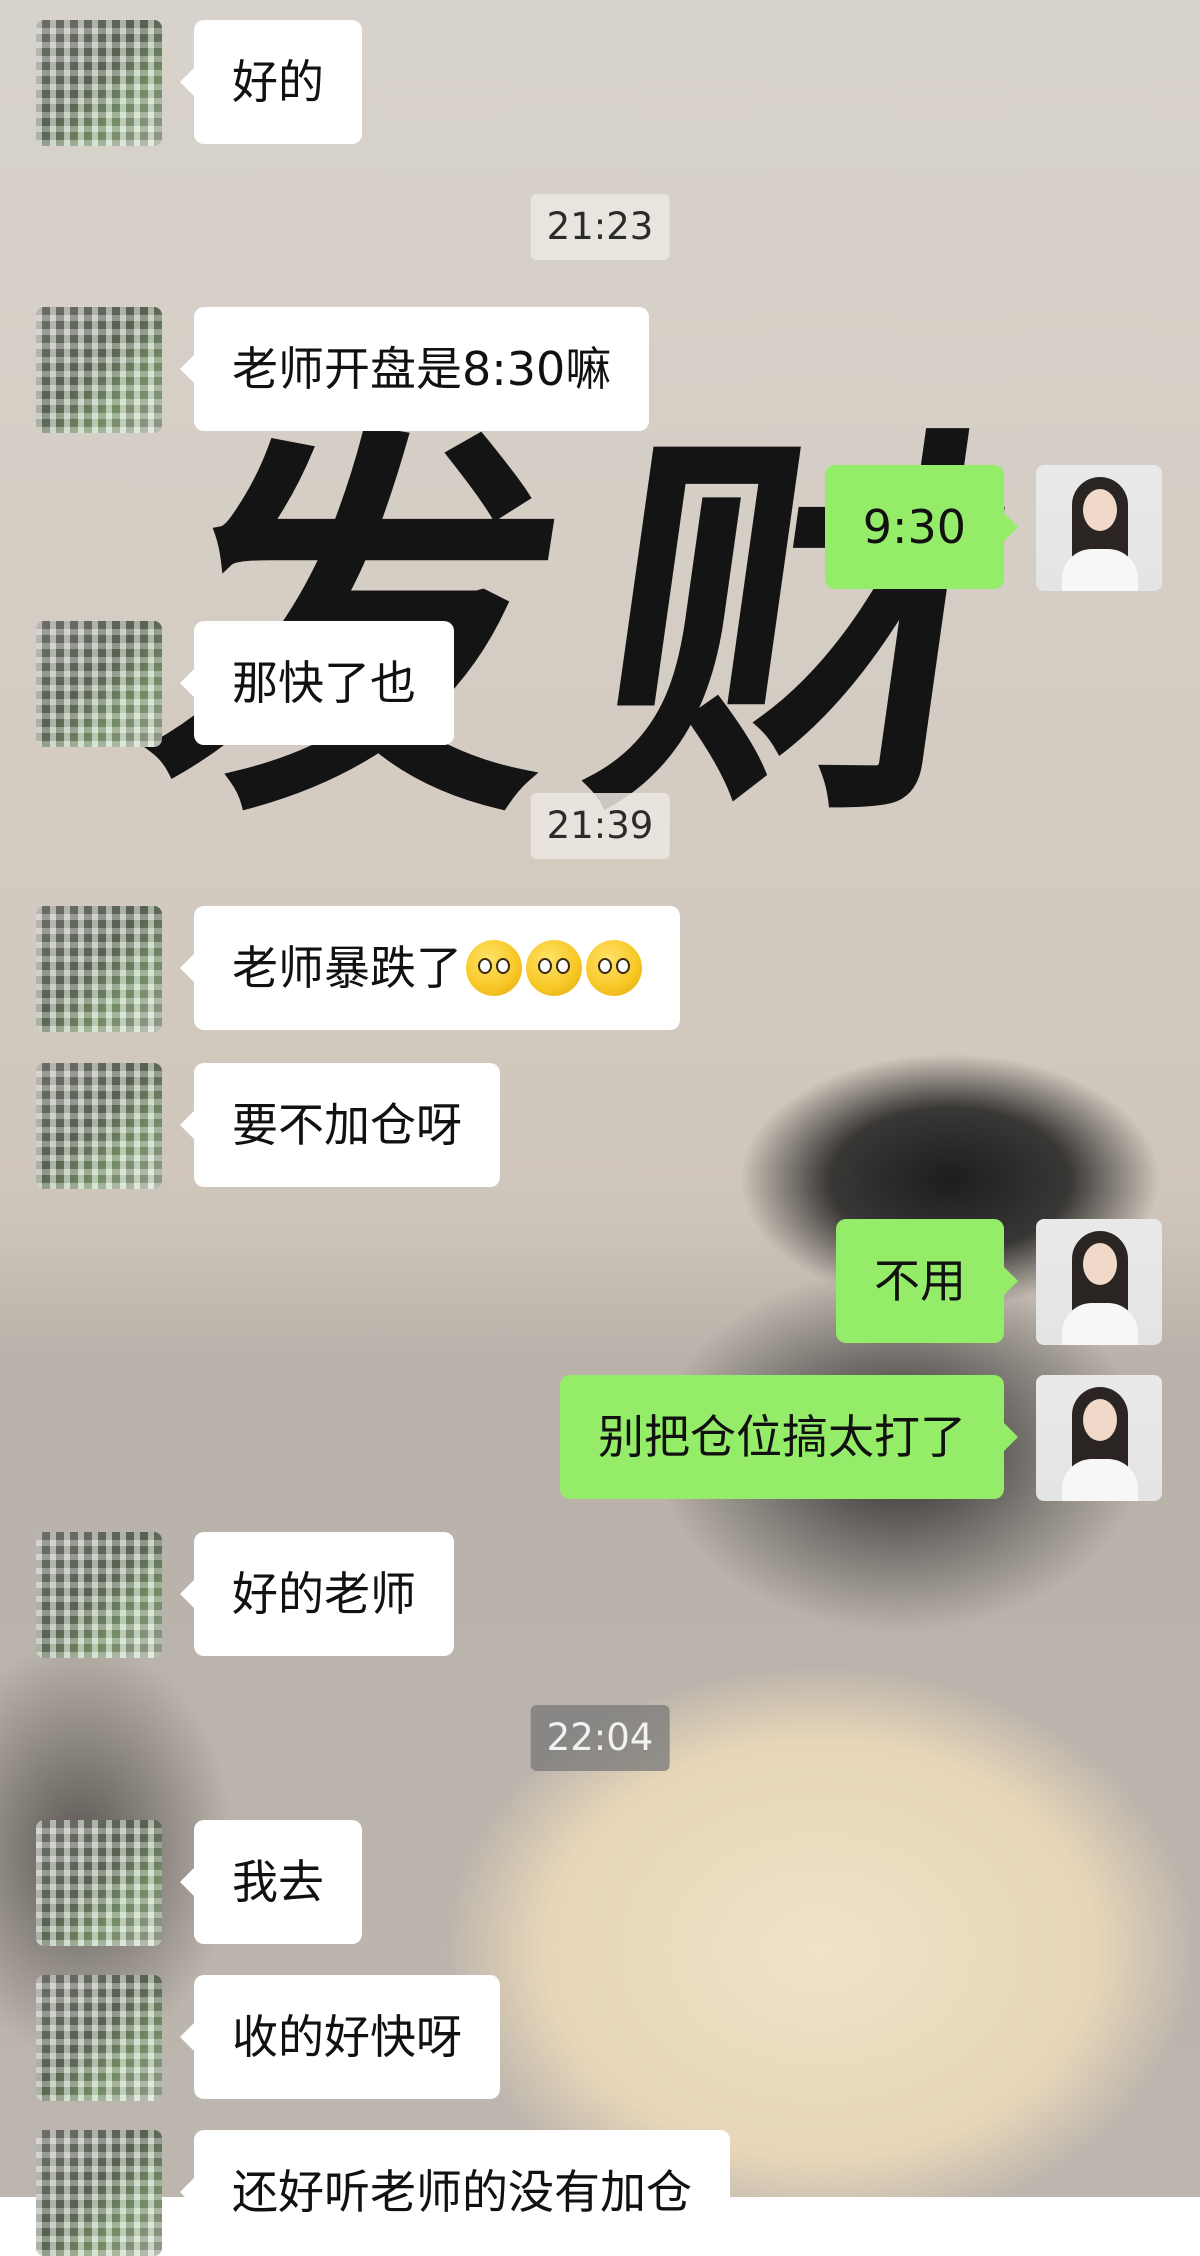 Image resolution: width=1200 pixels, height=2256 pixels. I want to click on message-bubble: 好的老师, so click(317, 1594).